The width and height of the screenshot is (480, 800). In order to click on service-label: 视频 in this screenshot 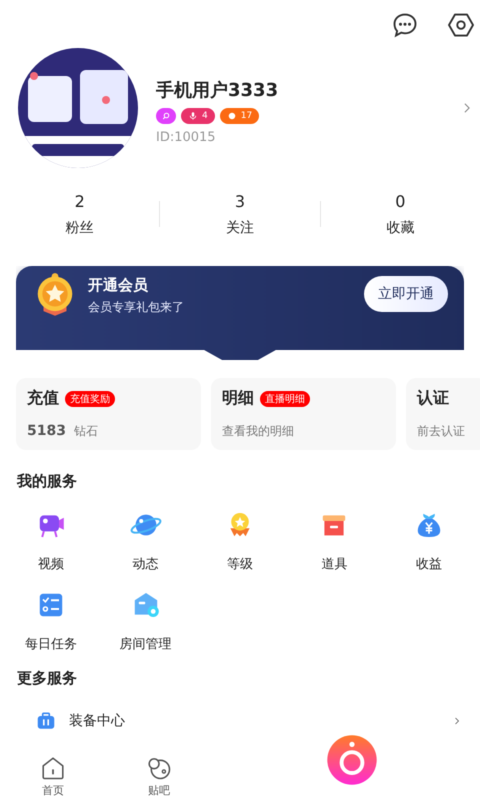, I will do `click(51, 564)`.